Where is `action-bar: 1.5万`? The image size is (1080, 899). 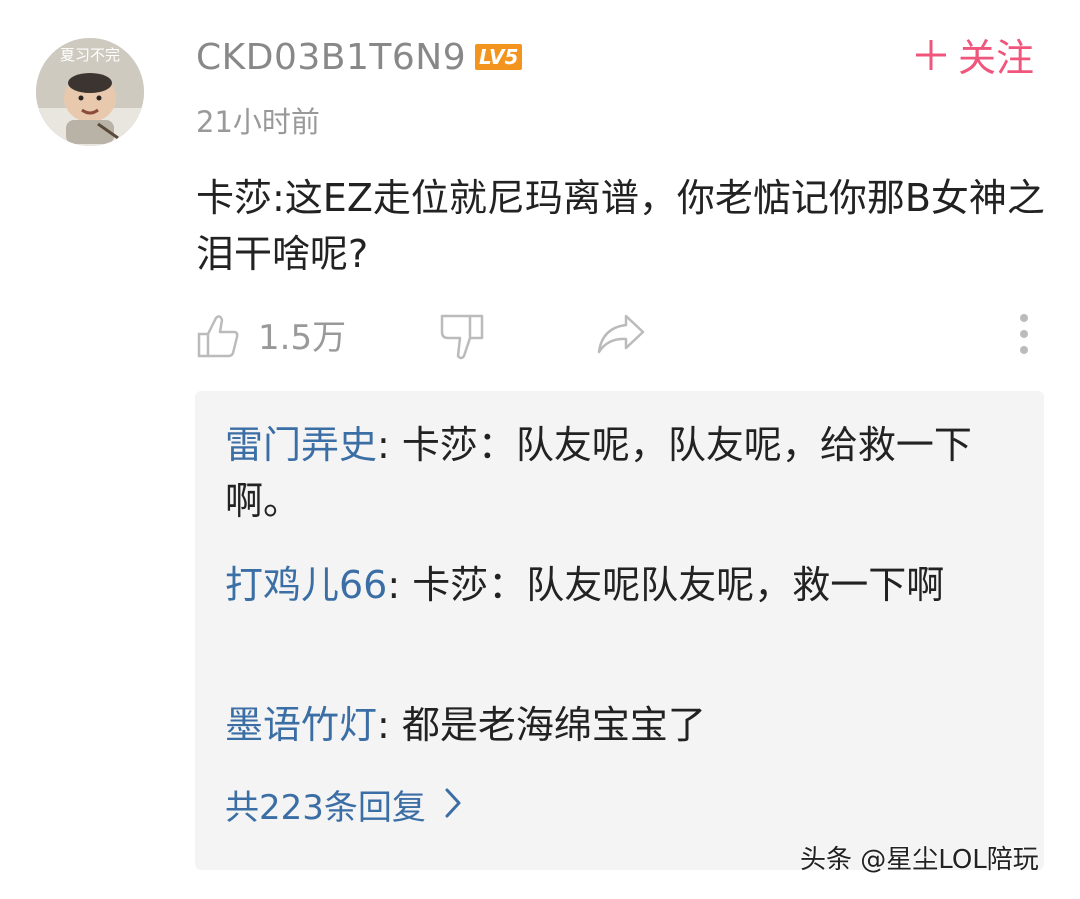
action-bar: 1.5万 is located at coordinates (614, 338).